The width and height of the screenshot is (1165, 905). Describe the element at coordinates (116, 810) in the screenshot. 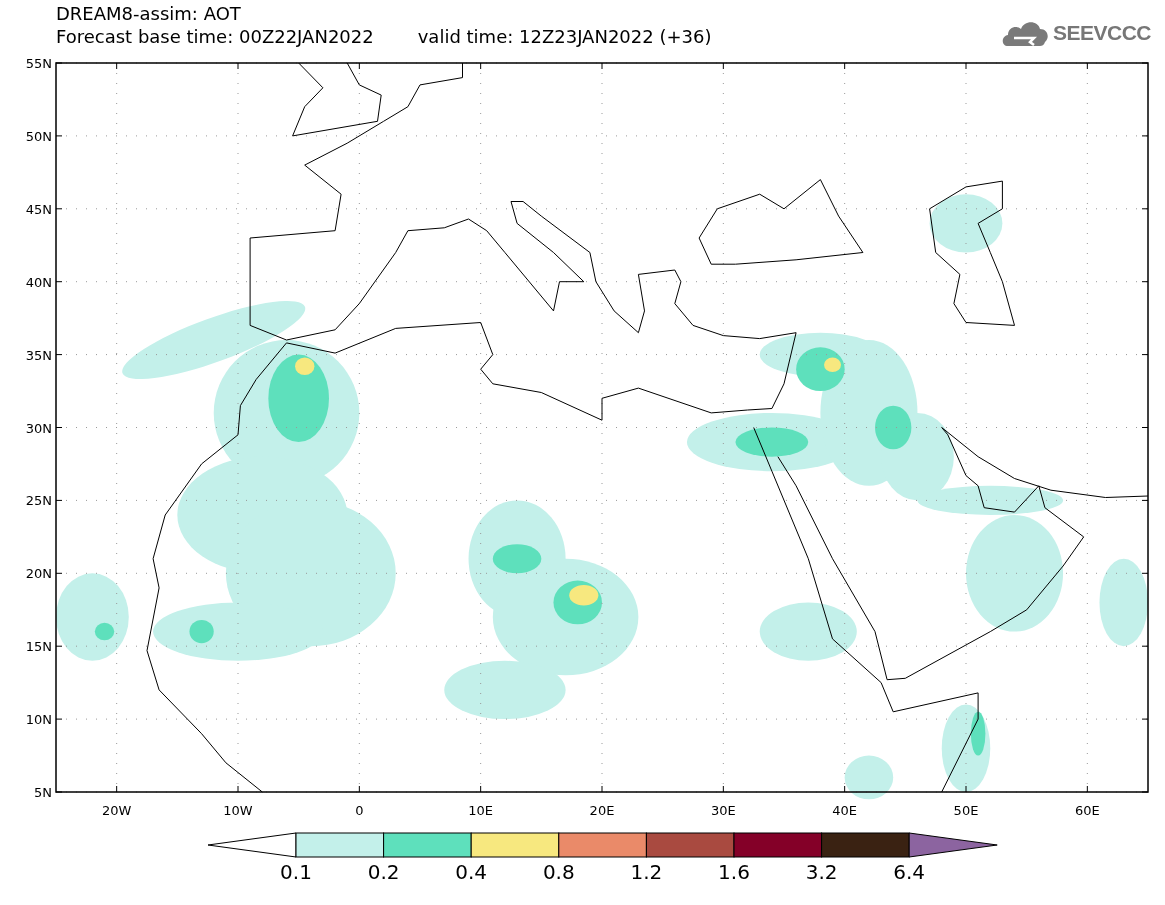

I see `longitude-label: 20W` at that location.